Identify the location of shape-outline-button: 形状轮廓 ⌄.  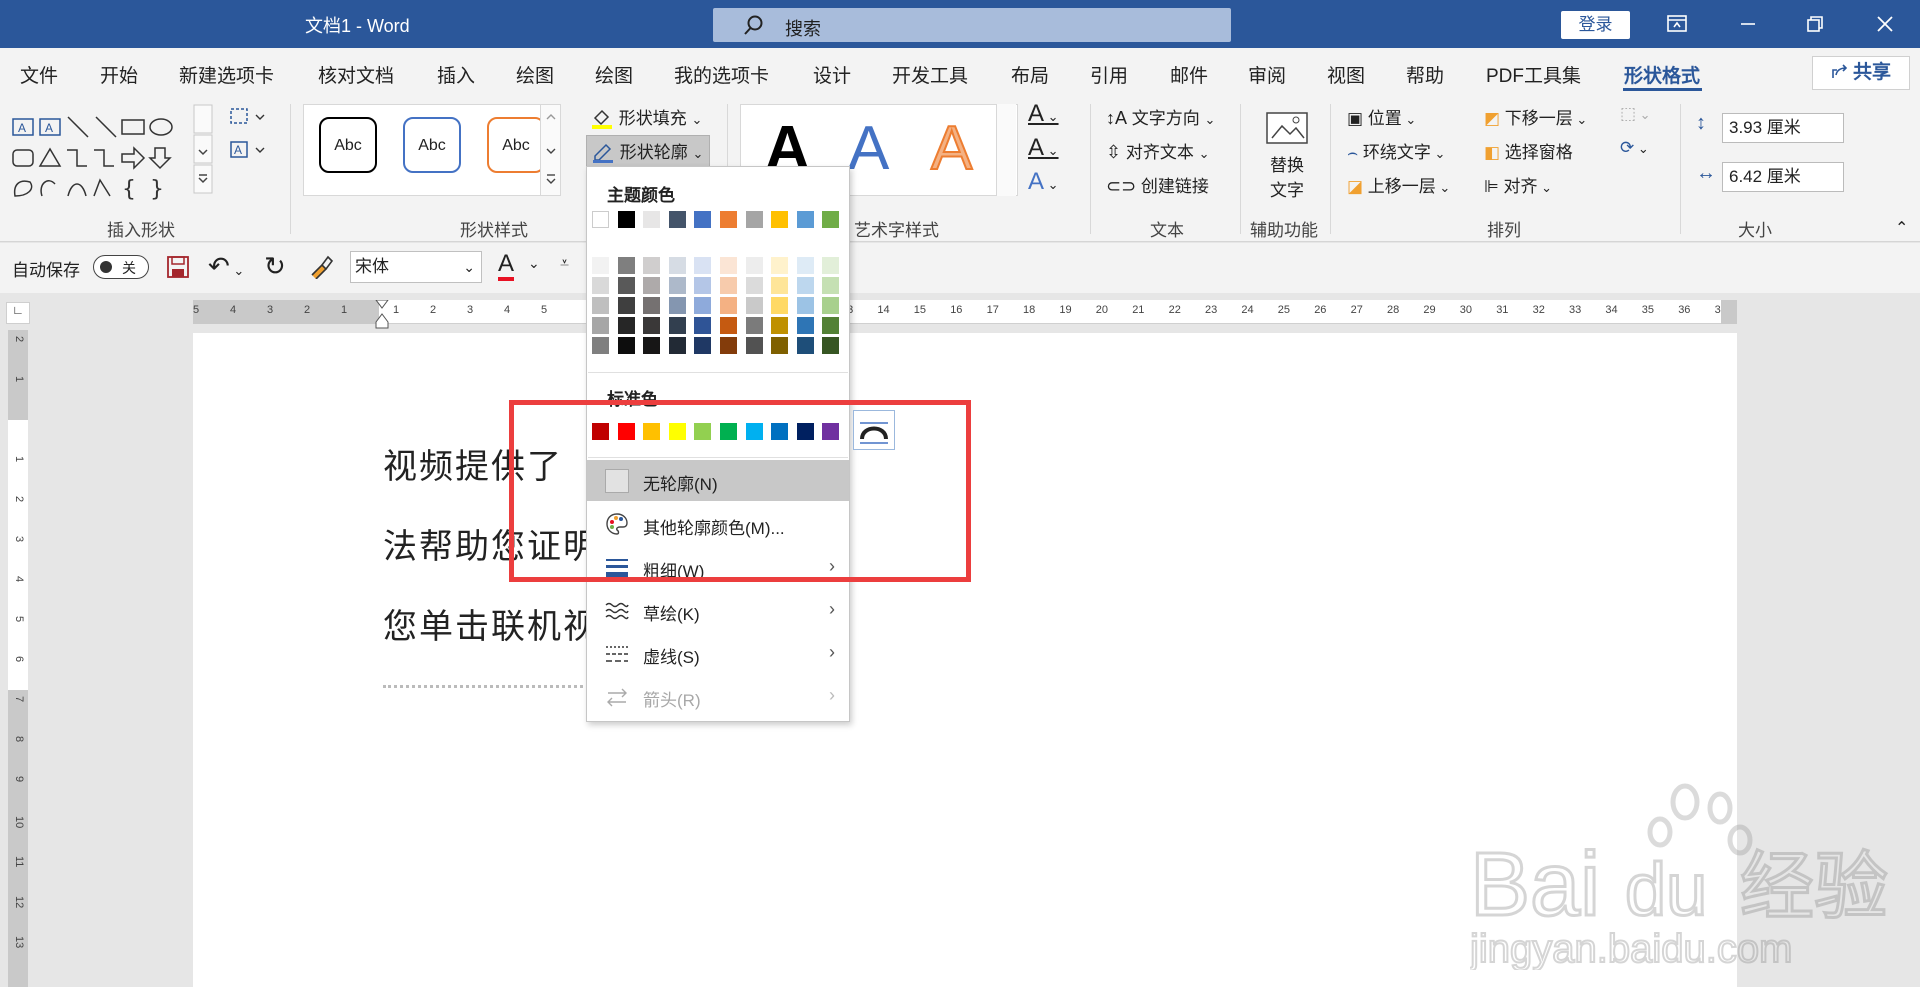
(648, 152).